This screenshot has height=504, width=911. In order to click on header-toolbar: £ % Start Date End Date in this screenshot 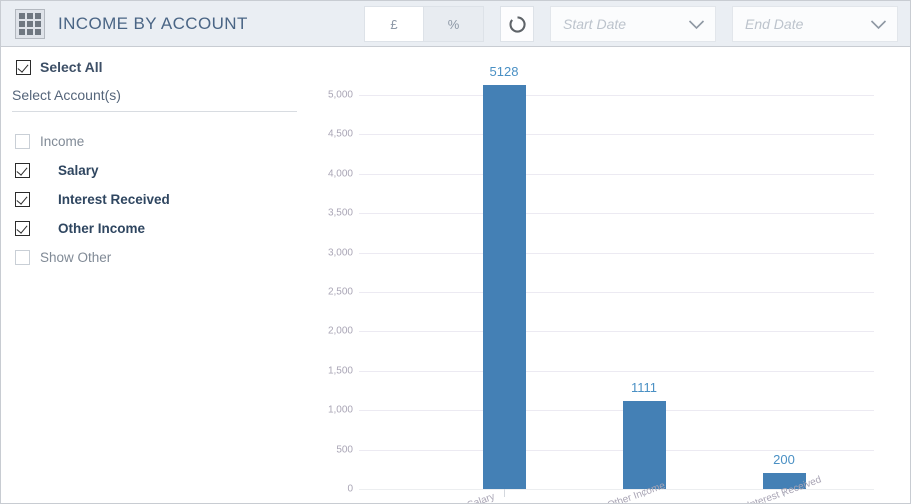, I will do `click(631, 24)`.